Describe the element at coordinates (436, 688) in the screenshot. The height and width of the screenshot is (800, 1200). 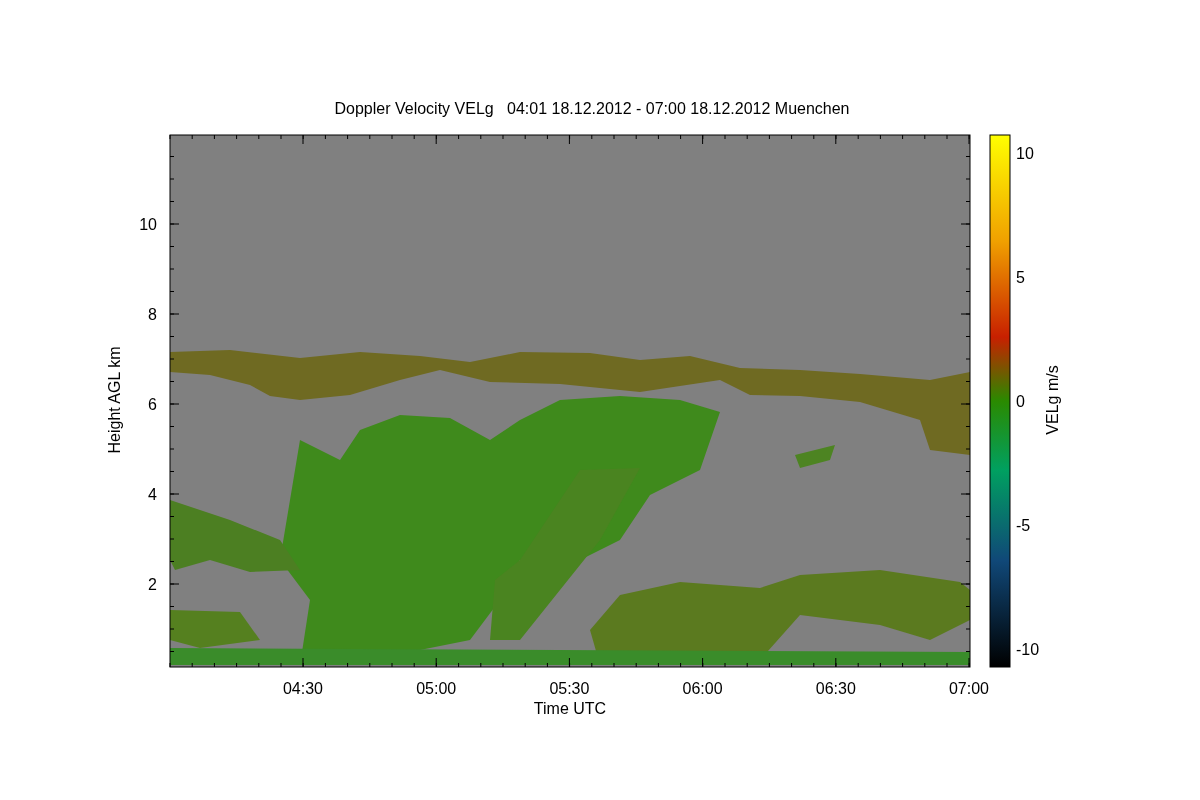
I see `x-tick-label: 05:00` at that location.